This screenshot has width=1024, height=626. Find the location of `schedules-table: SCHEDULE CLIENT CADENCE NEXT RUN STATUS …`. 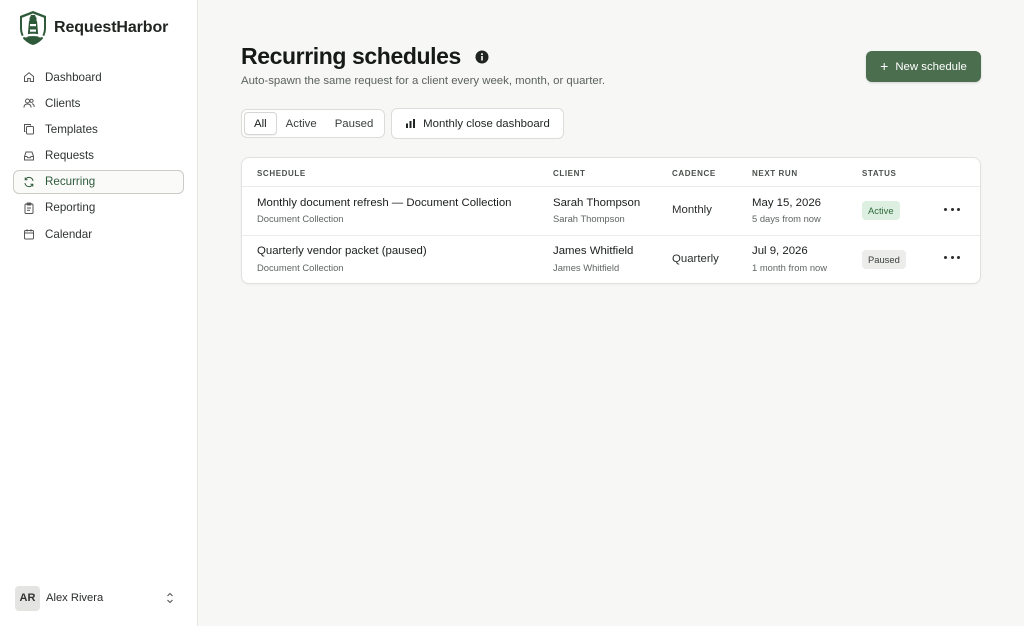

schedules-table: SCHEDULE CLIENT CADENCE NEXT RUN STATUS … is located at coordinates (611, 220).